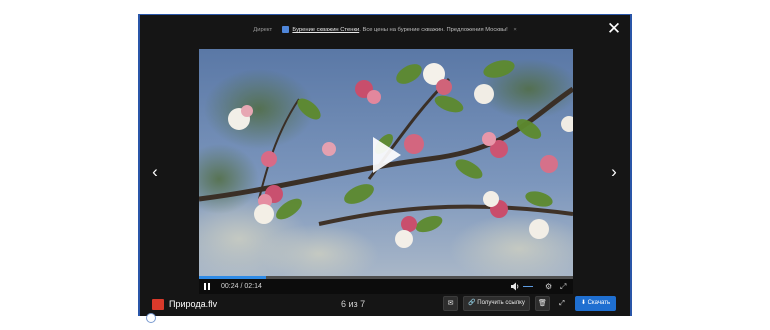 This screenshot has height=330, width=770. What do you see at coordinates (614, 172) in the screenshot?
I see `next-arrow-icon: ›` at bounding box center [614, 172].